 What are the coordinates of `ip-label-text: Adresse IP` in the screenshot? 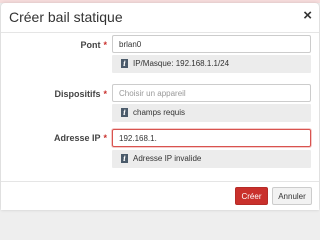 It's located at (77, 138).